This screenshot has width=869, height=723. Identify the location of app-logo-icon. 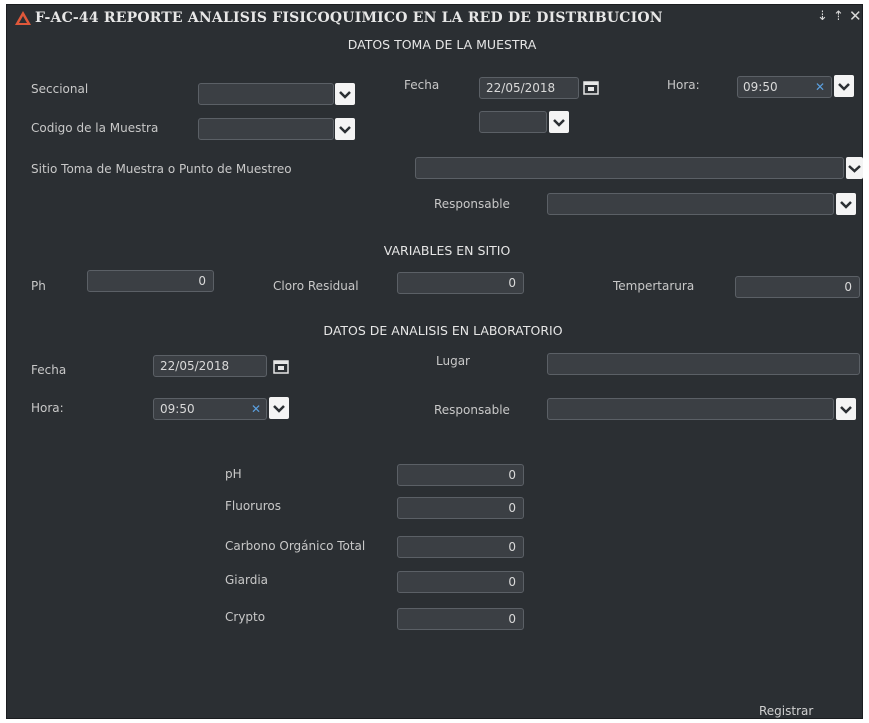
(23, 18).